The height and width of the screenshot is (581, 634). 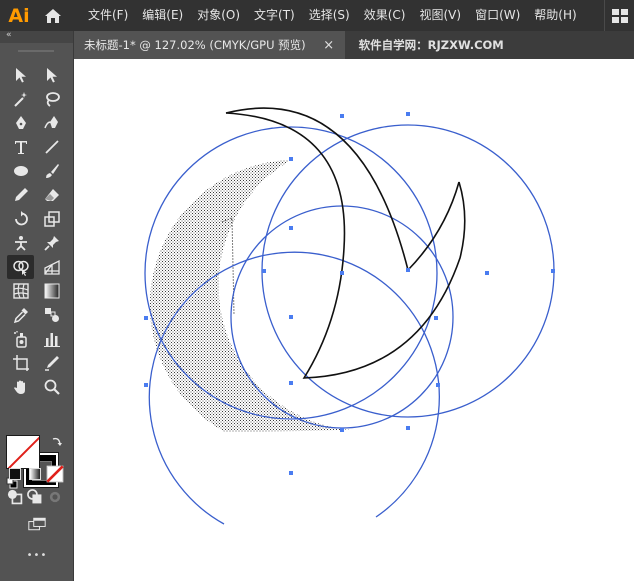 I want to click on eyedropper-icon, so click(x=20, y=316).